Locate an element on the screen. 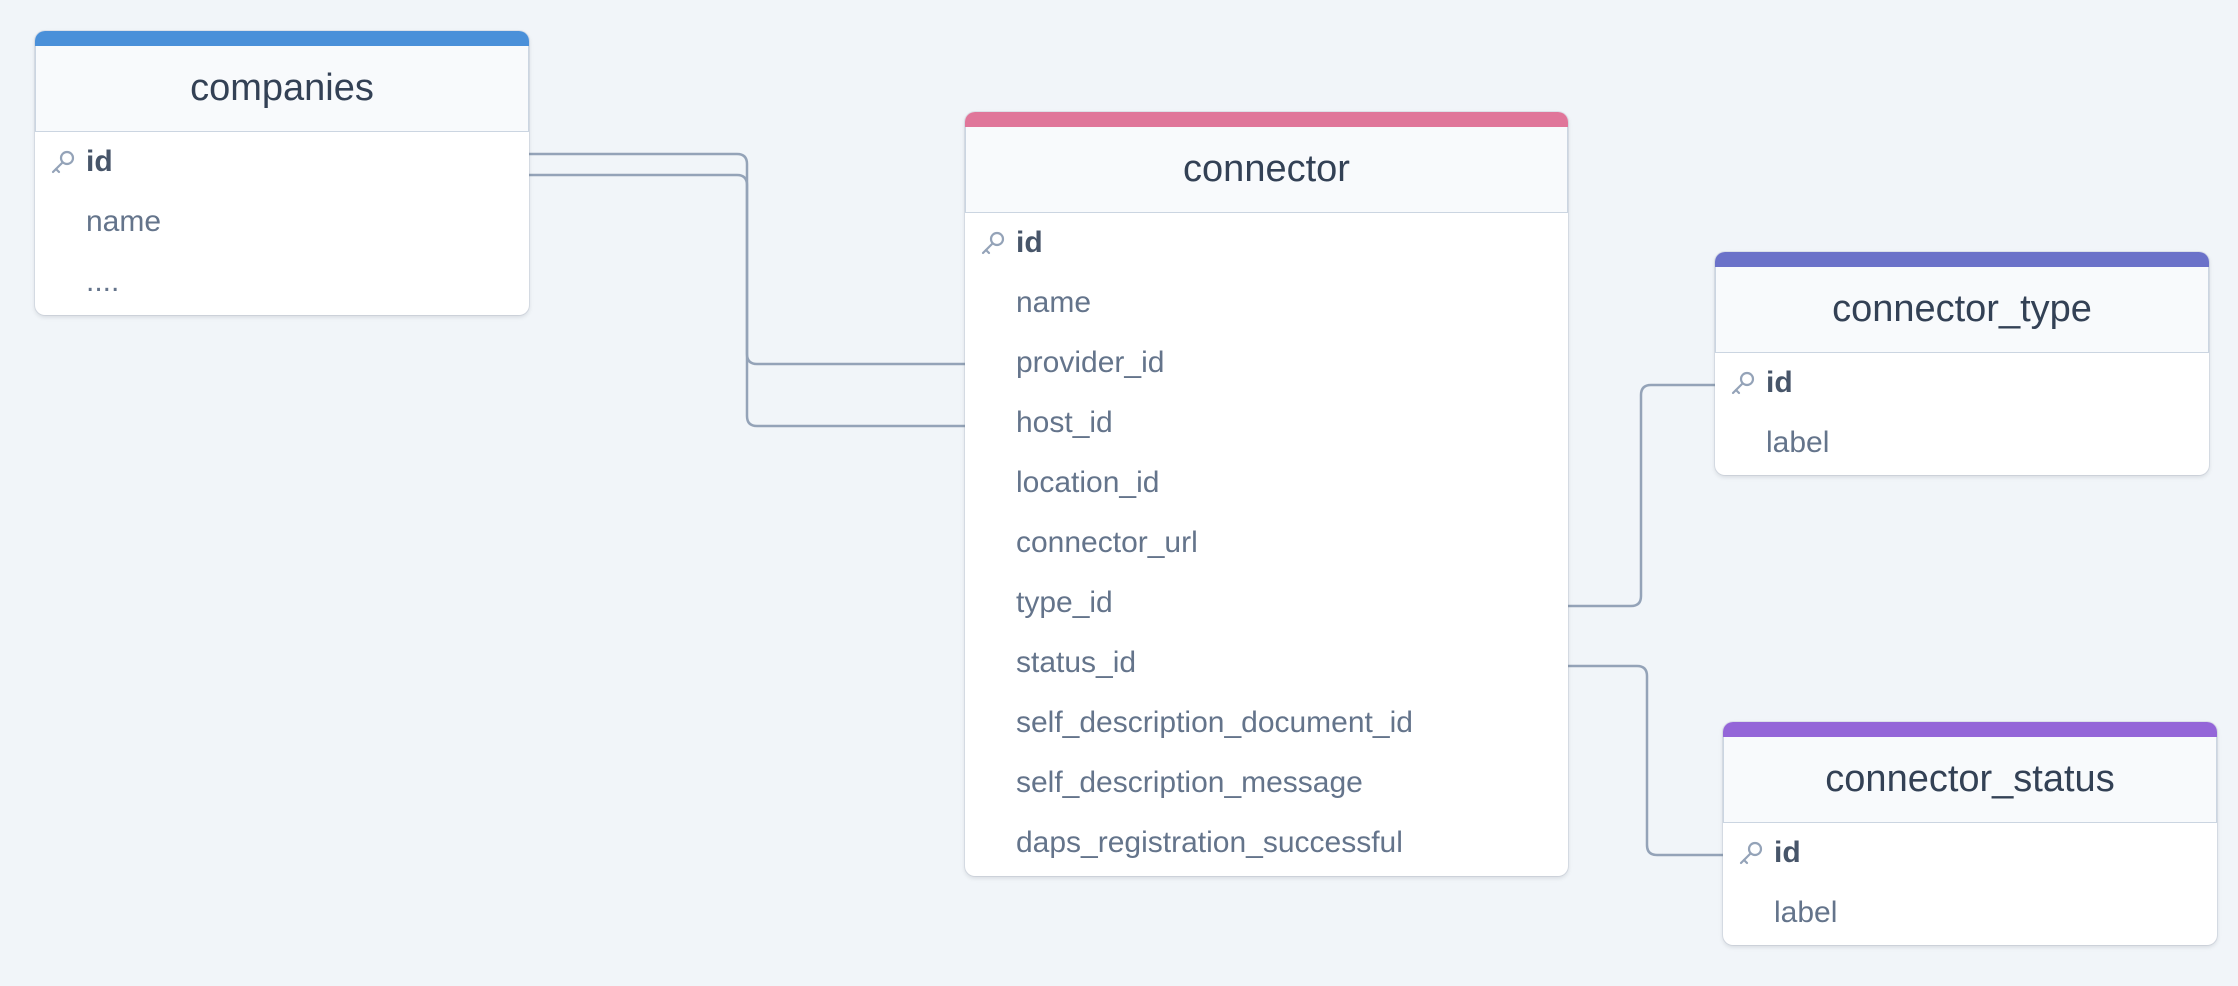  field-label: self_description_document_id is located at coordinates (1214, 722).